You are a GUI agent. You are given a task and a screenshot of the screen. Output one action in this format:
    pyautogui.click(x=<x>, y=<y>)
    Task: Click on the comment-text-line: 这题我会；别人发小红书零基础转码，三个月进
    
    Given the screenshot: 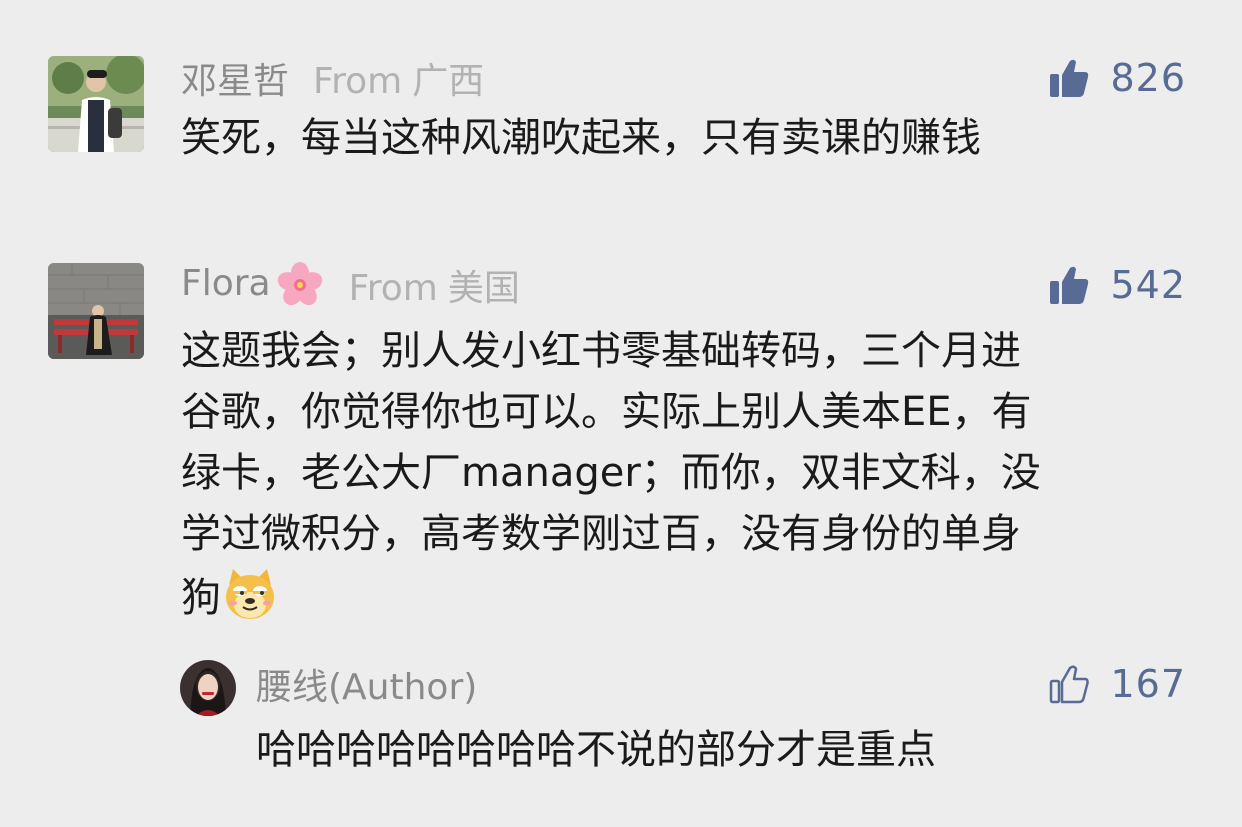 What is the action you would take?
    pyautogui.click(x=601, y=351)
    